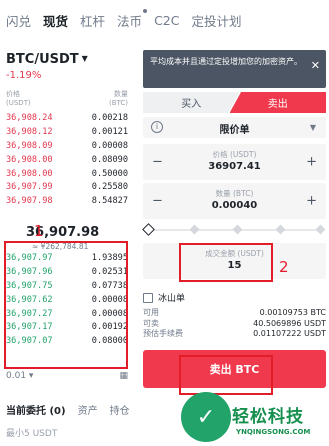 The width and height of the screenshot is (329, 446). I want to click on iceberg-option: 冰山单, so click(164, 297).